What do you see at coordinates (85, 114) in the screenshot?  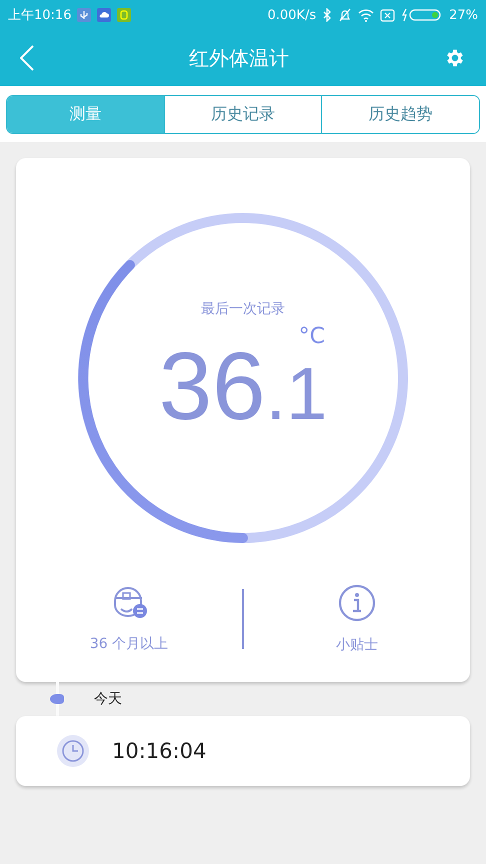 I see `tab: 测量` at bounding box center [85, 114].